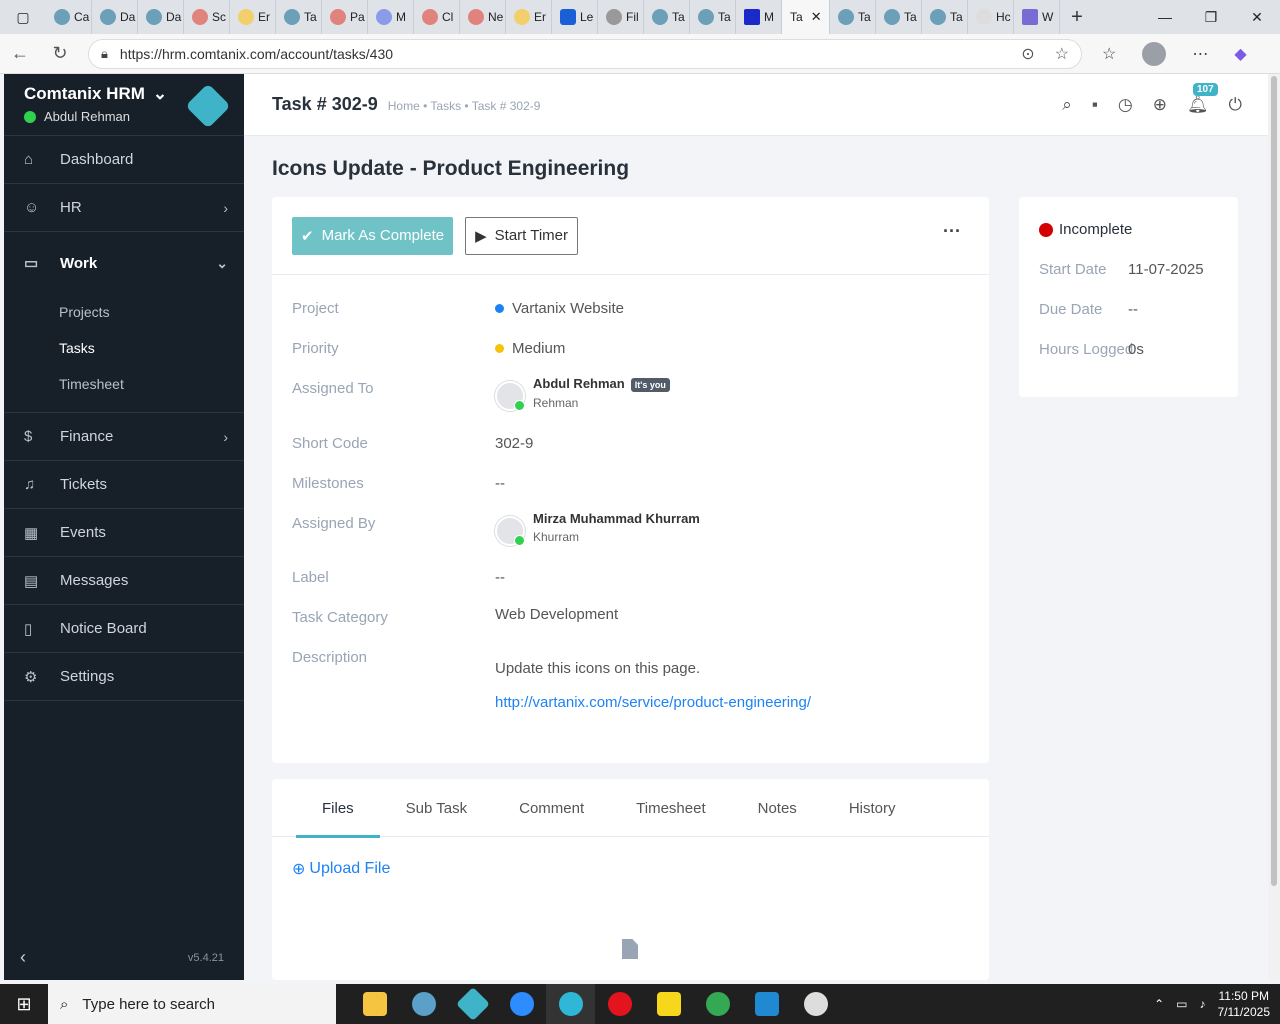 The image size is (1280, 1024). Describe the element at coordinates (619, 1004) in the screenshot. I see `opera-icon` at that location.